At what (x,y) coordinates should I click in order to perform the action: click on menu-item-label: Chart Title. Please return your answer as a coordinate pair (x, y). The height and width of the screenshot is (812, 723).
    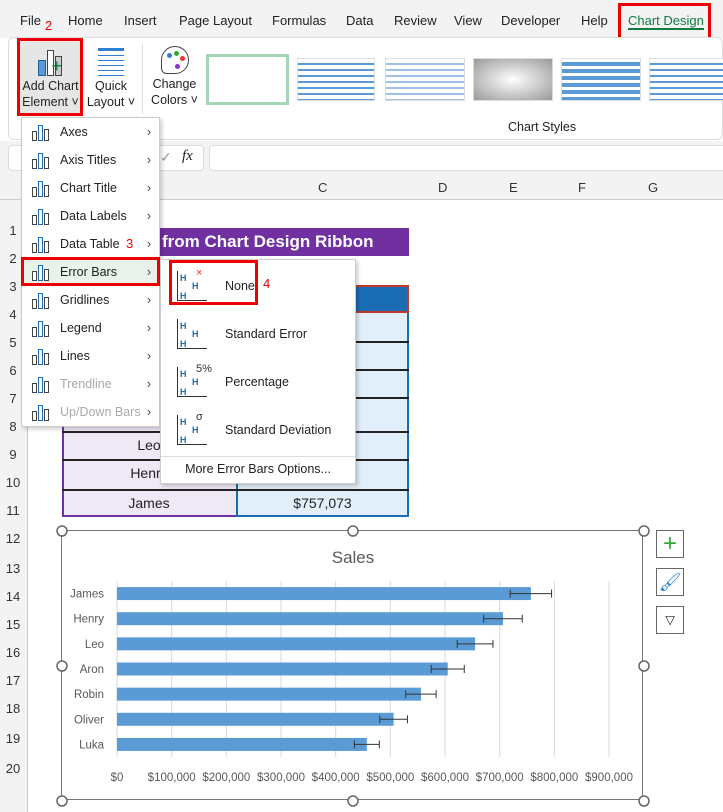
    Looking at the image, I should click on (88, 188).